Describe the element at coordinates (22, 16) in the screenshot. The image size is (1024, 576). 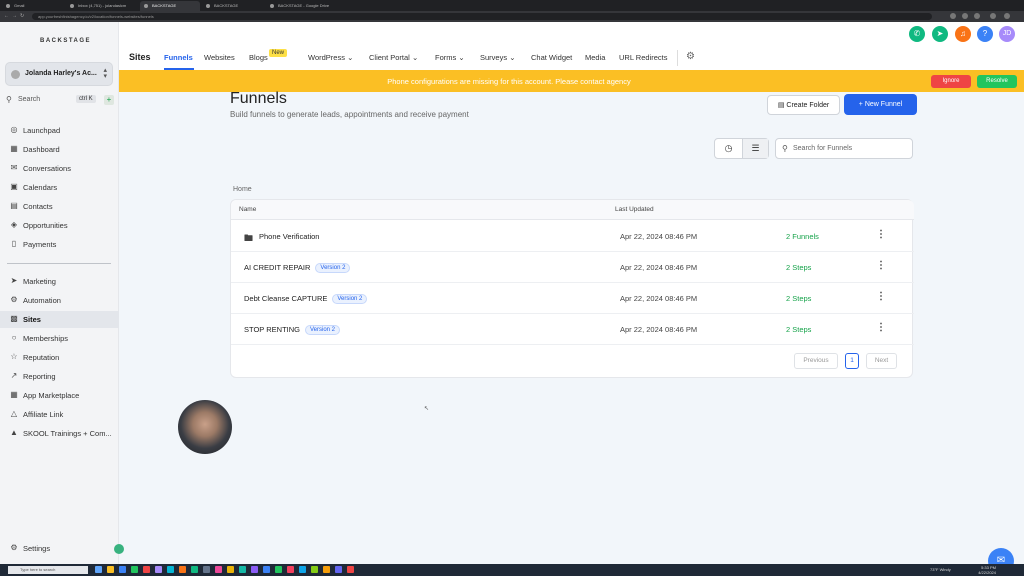
I see `reload-icon: ↻` at that location.